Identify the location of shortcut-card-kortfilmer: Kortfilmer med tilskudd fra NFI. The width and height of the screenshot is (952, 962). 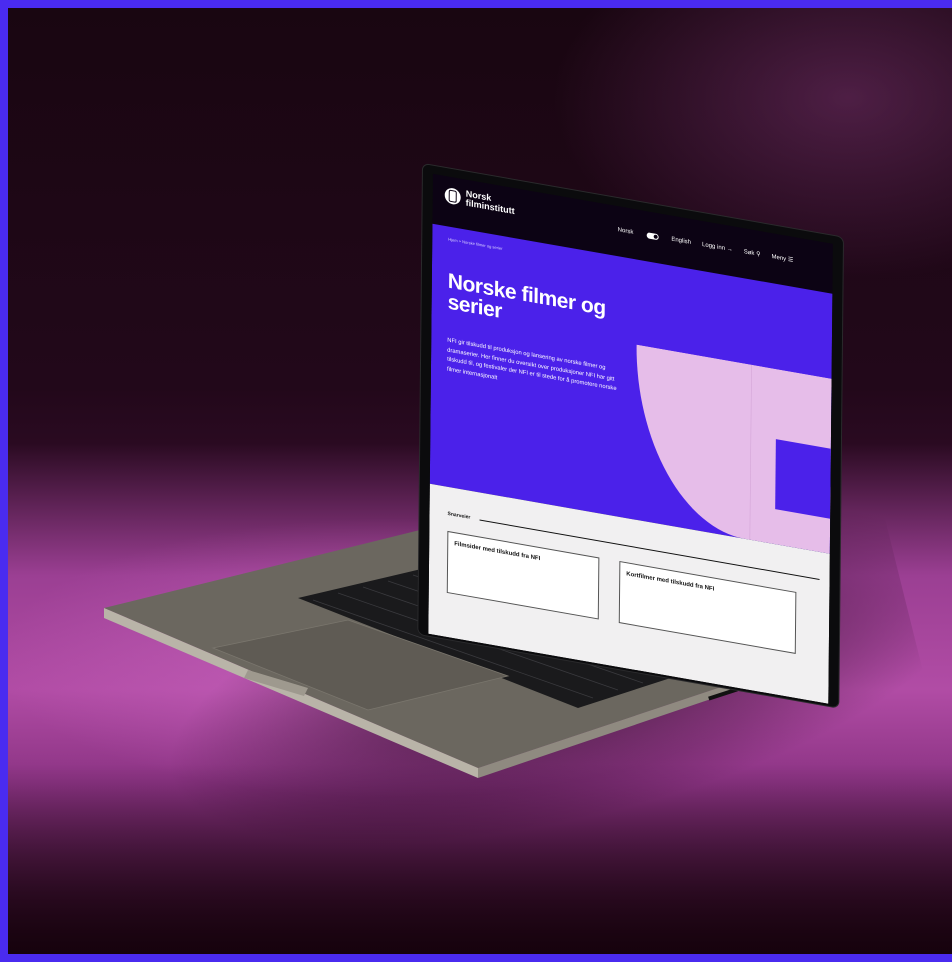
(707, 607).